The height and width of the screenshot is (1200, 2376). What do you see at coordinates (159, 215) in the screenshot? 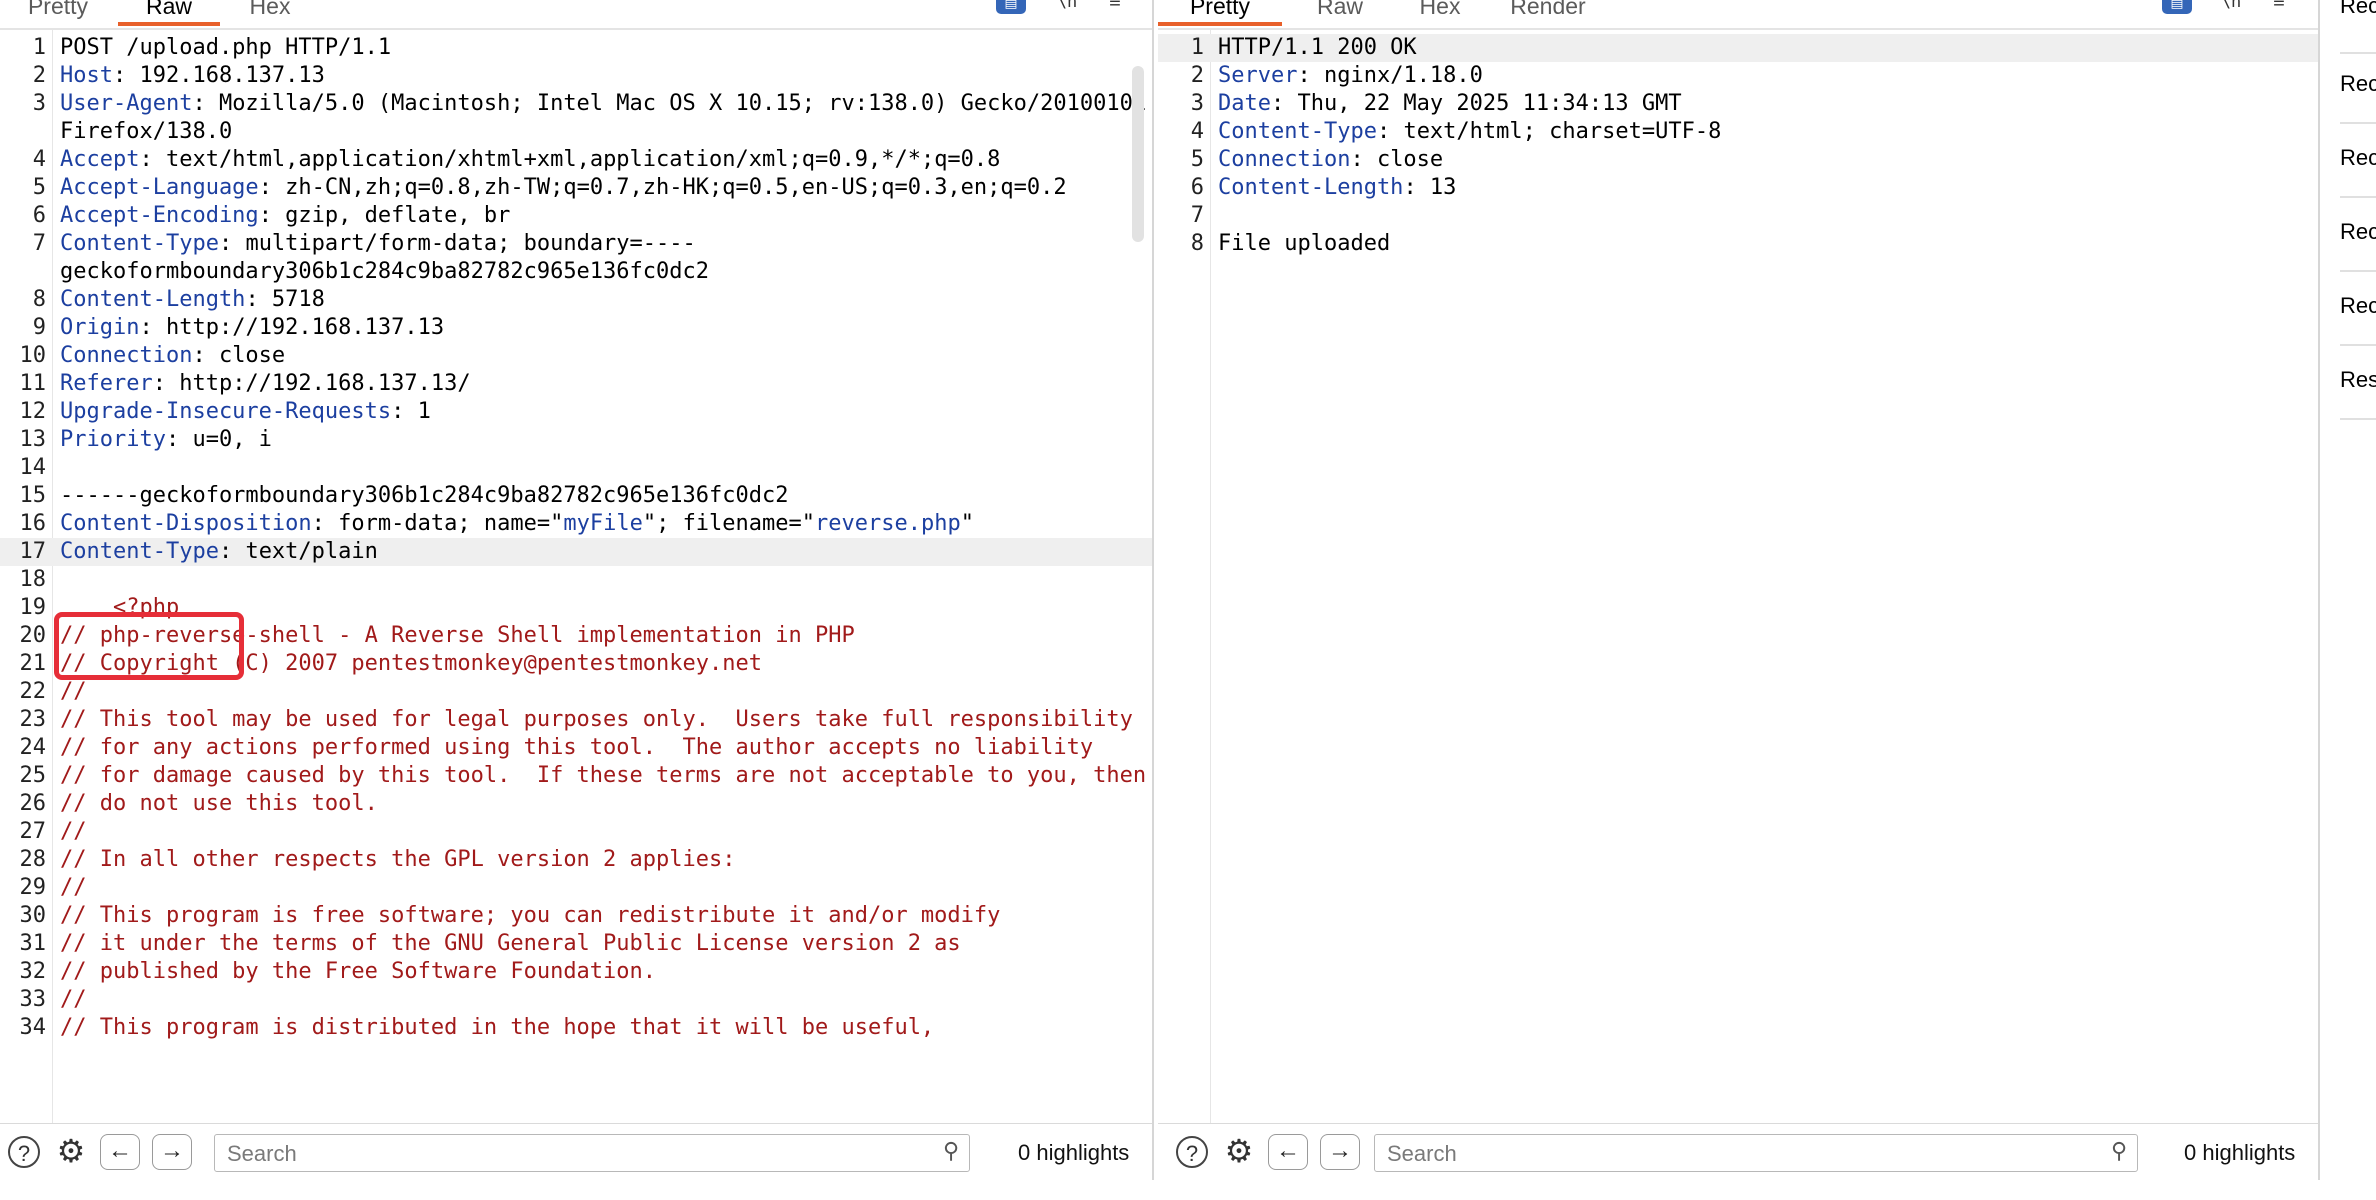
I see `header-key: Accept-Encoding` at bounding box center [159, 215].